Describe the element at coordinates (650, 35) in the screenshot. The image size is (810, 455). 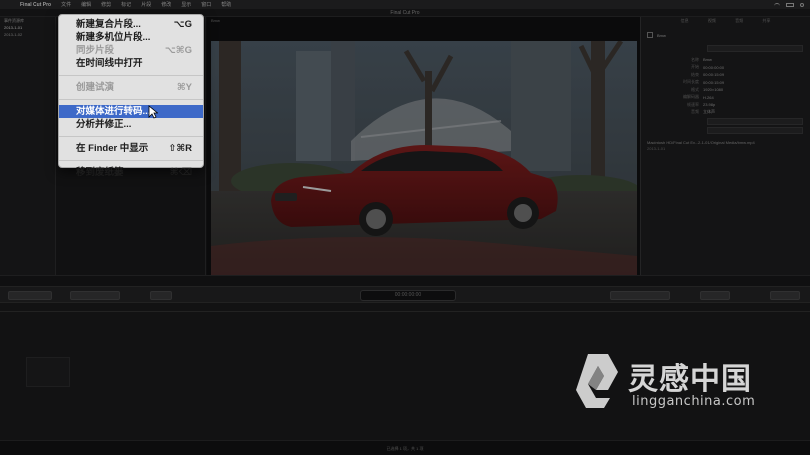
I see `clip-icon` at that location.